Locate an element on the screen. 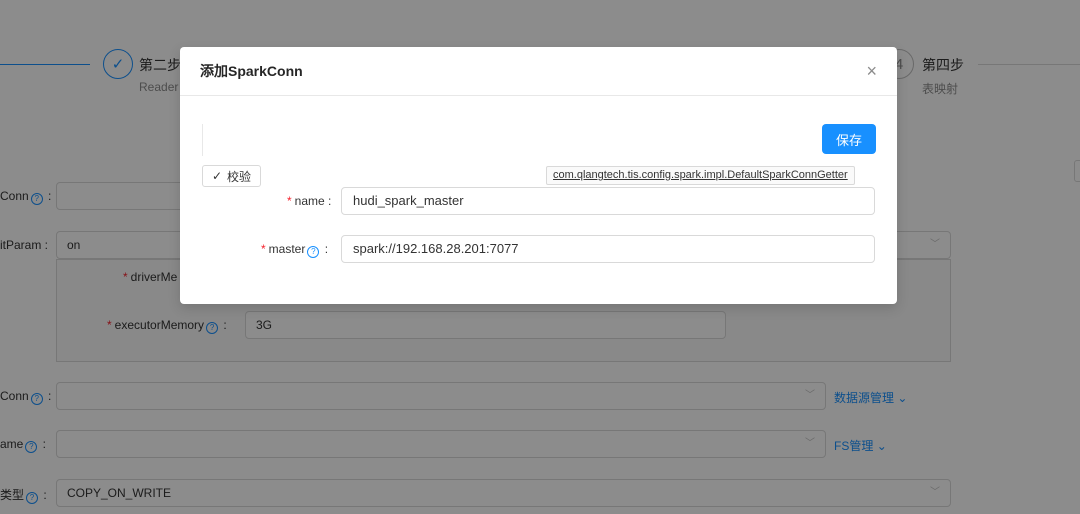  verify-button: ✓ 校验 is located at coordinates (231, 176).